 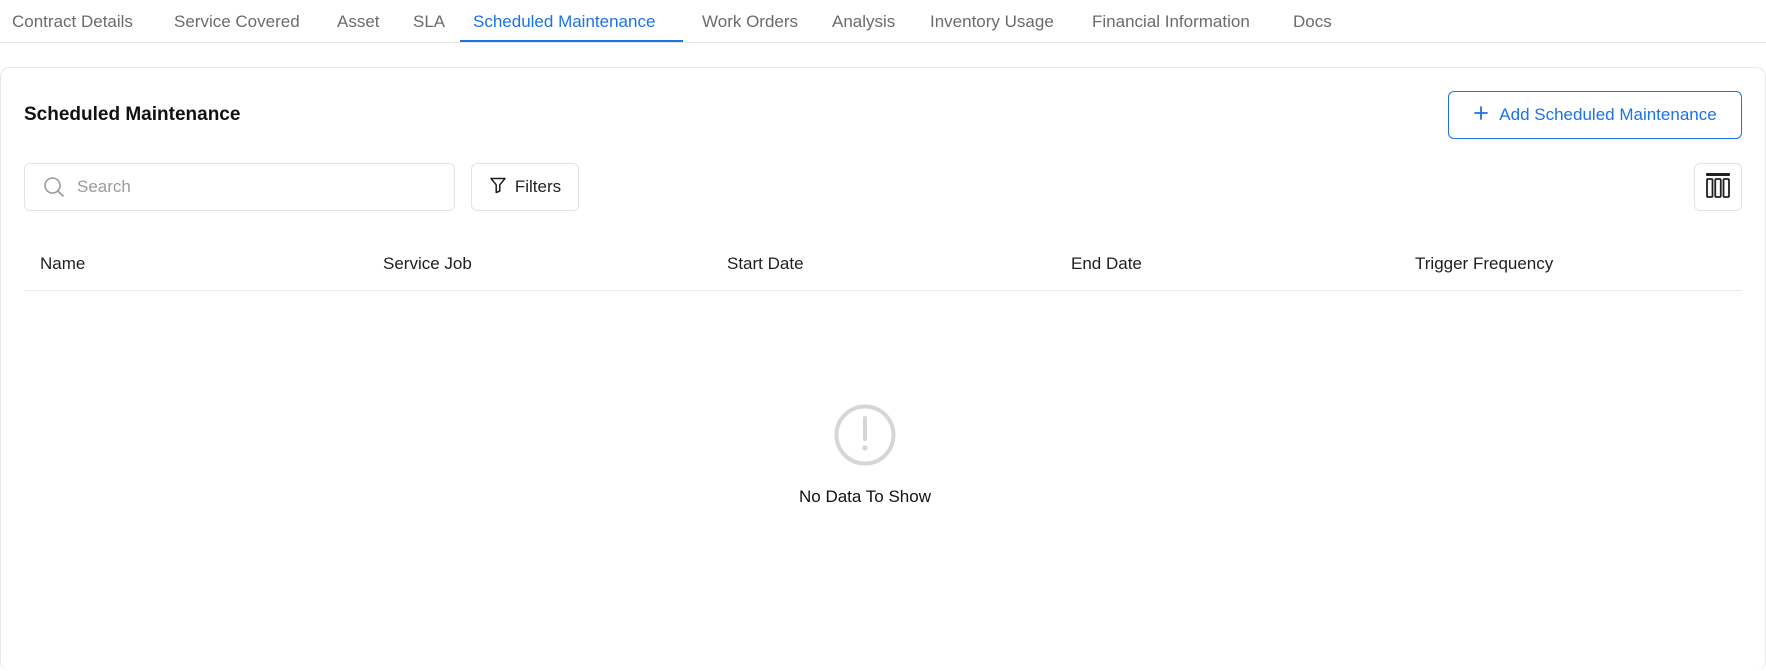 I want to click on search-input, so click(x=257, y=187).